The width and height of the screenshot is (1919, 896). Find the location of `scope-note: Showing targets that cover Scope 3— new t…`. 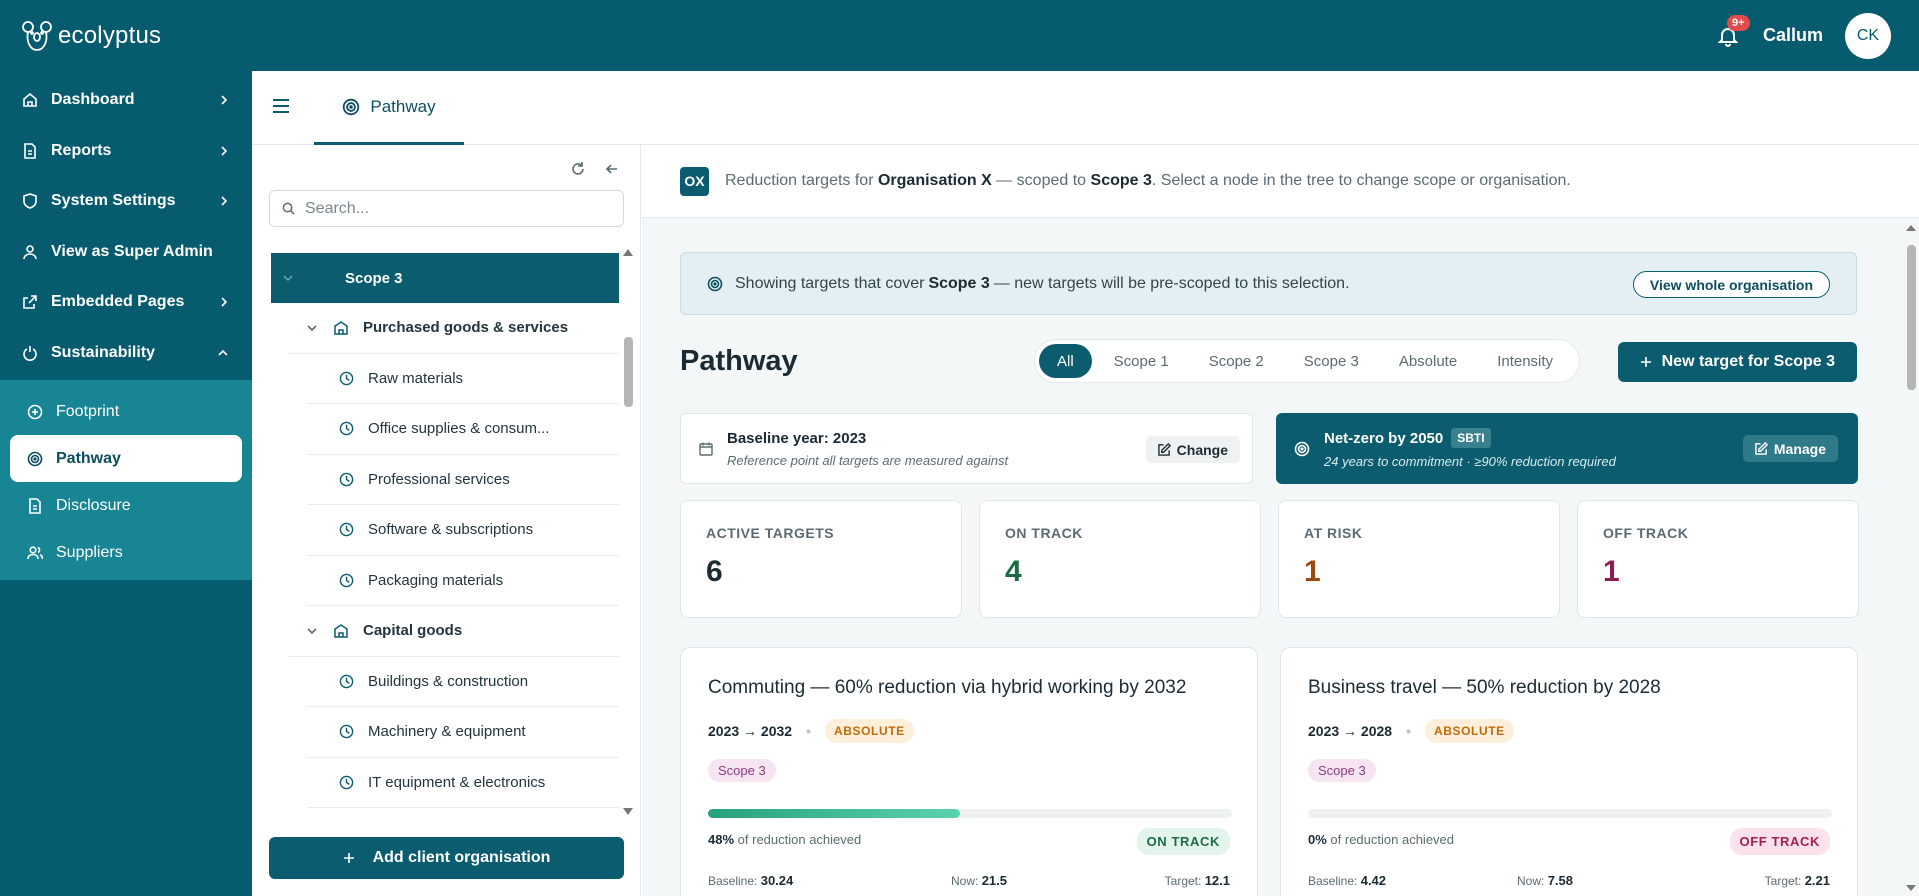

scope-note: Showing targets that cover Scope 3— new t… is located at coordinates (1268, 283).